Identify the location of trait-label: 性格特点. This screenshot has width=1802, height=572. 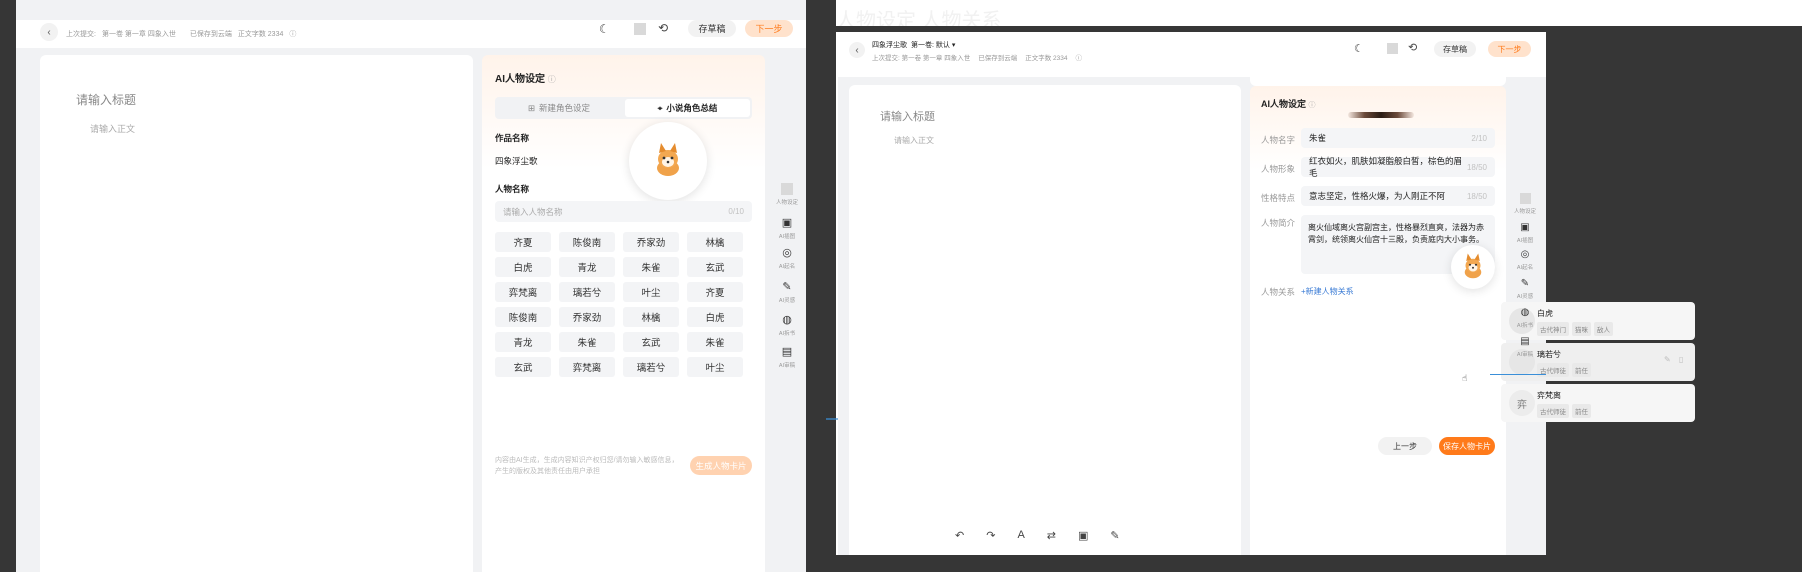
(1278, 198).